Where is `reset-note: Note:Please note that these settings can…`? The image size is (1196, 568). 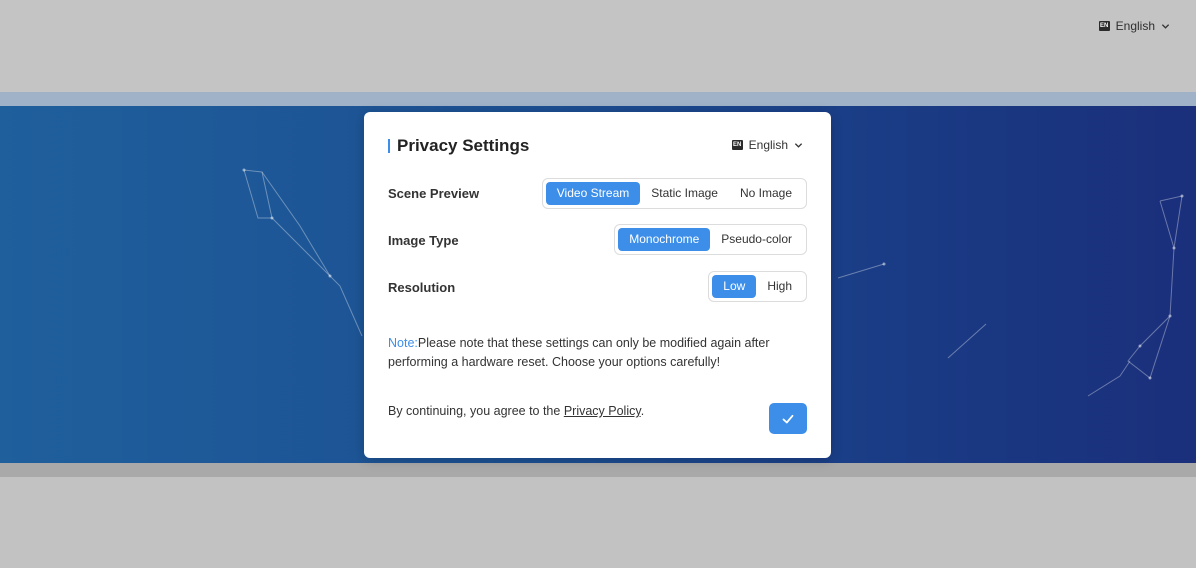
reset-note: Note:Please note that these settings can… is located at coordinates (598, 353).